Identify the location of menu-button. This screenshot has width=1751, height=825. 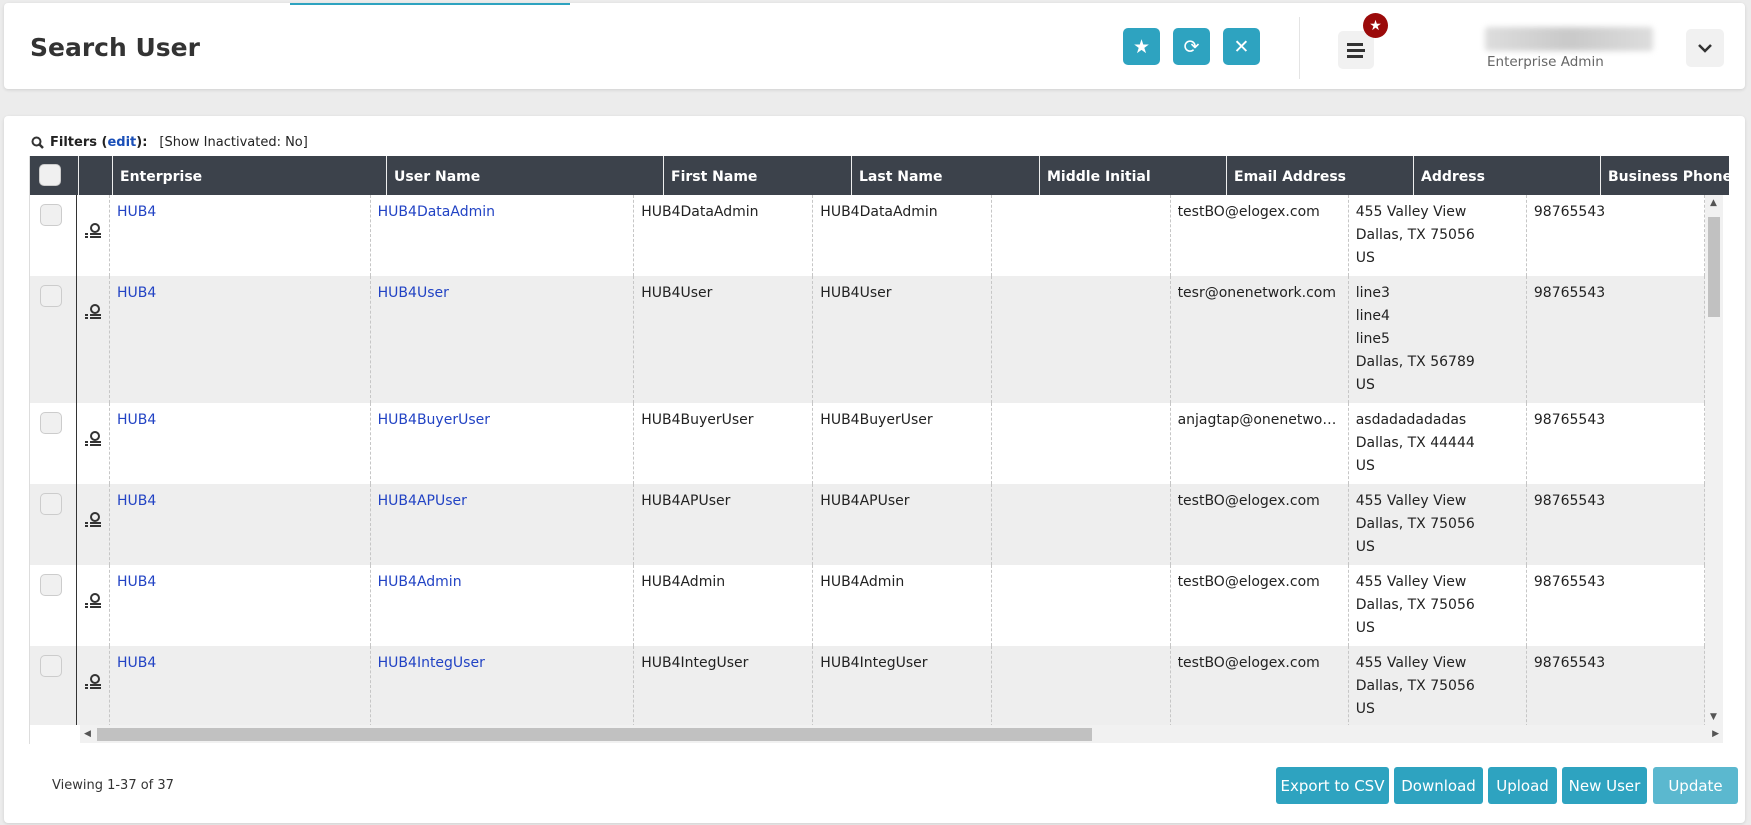
(1356, 50).